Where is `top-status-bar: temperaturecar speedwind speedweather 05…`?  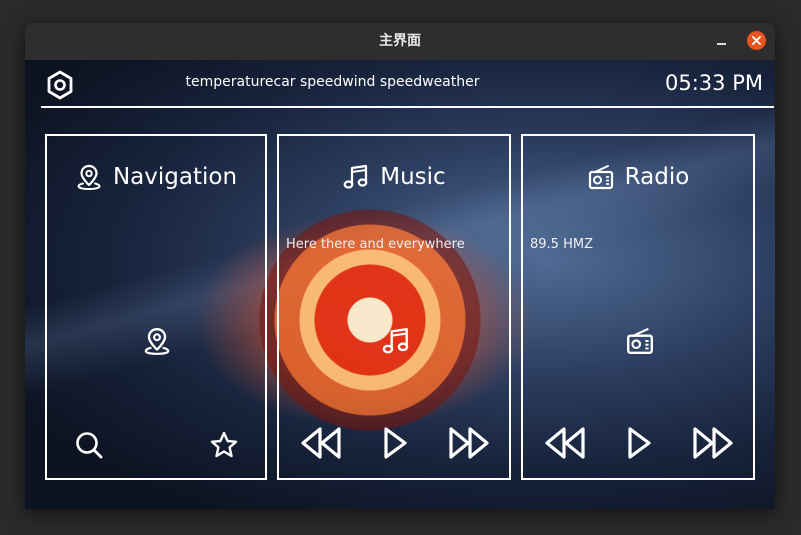
top-status-bar: temperaturecar speedwind speedweather 05… is located at coordinates (400, 83).